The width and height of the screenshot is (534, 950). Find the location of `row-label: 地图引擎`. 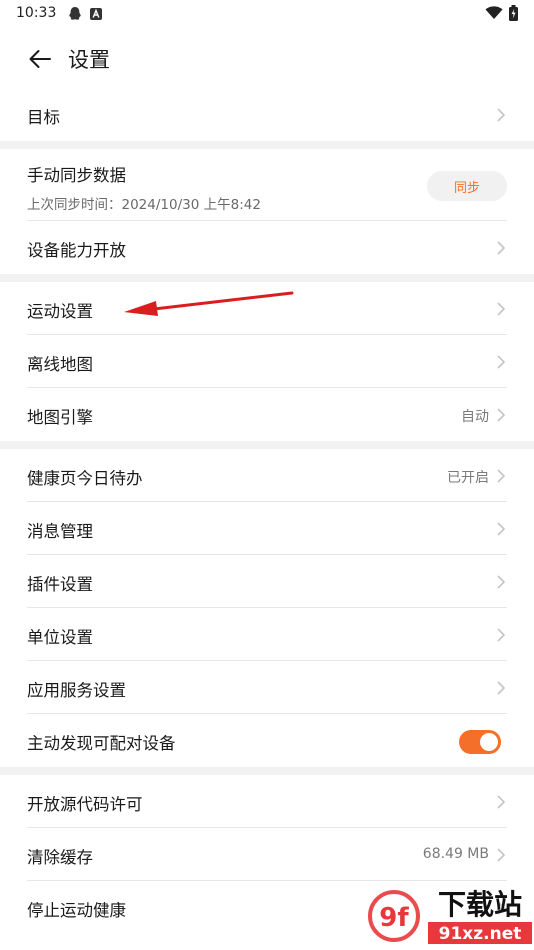

row-label: 地图引擎 is located at coordinates (60, 417).